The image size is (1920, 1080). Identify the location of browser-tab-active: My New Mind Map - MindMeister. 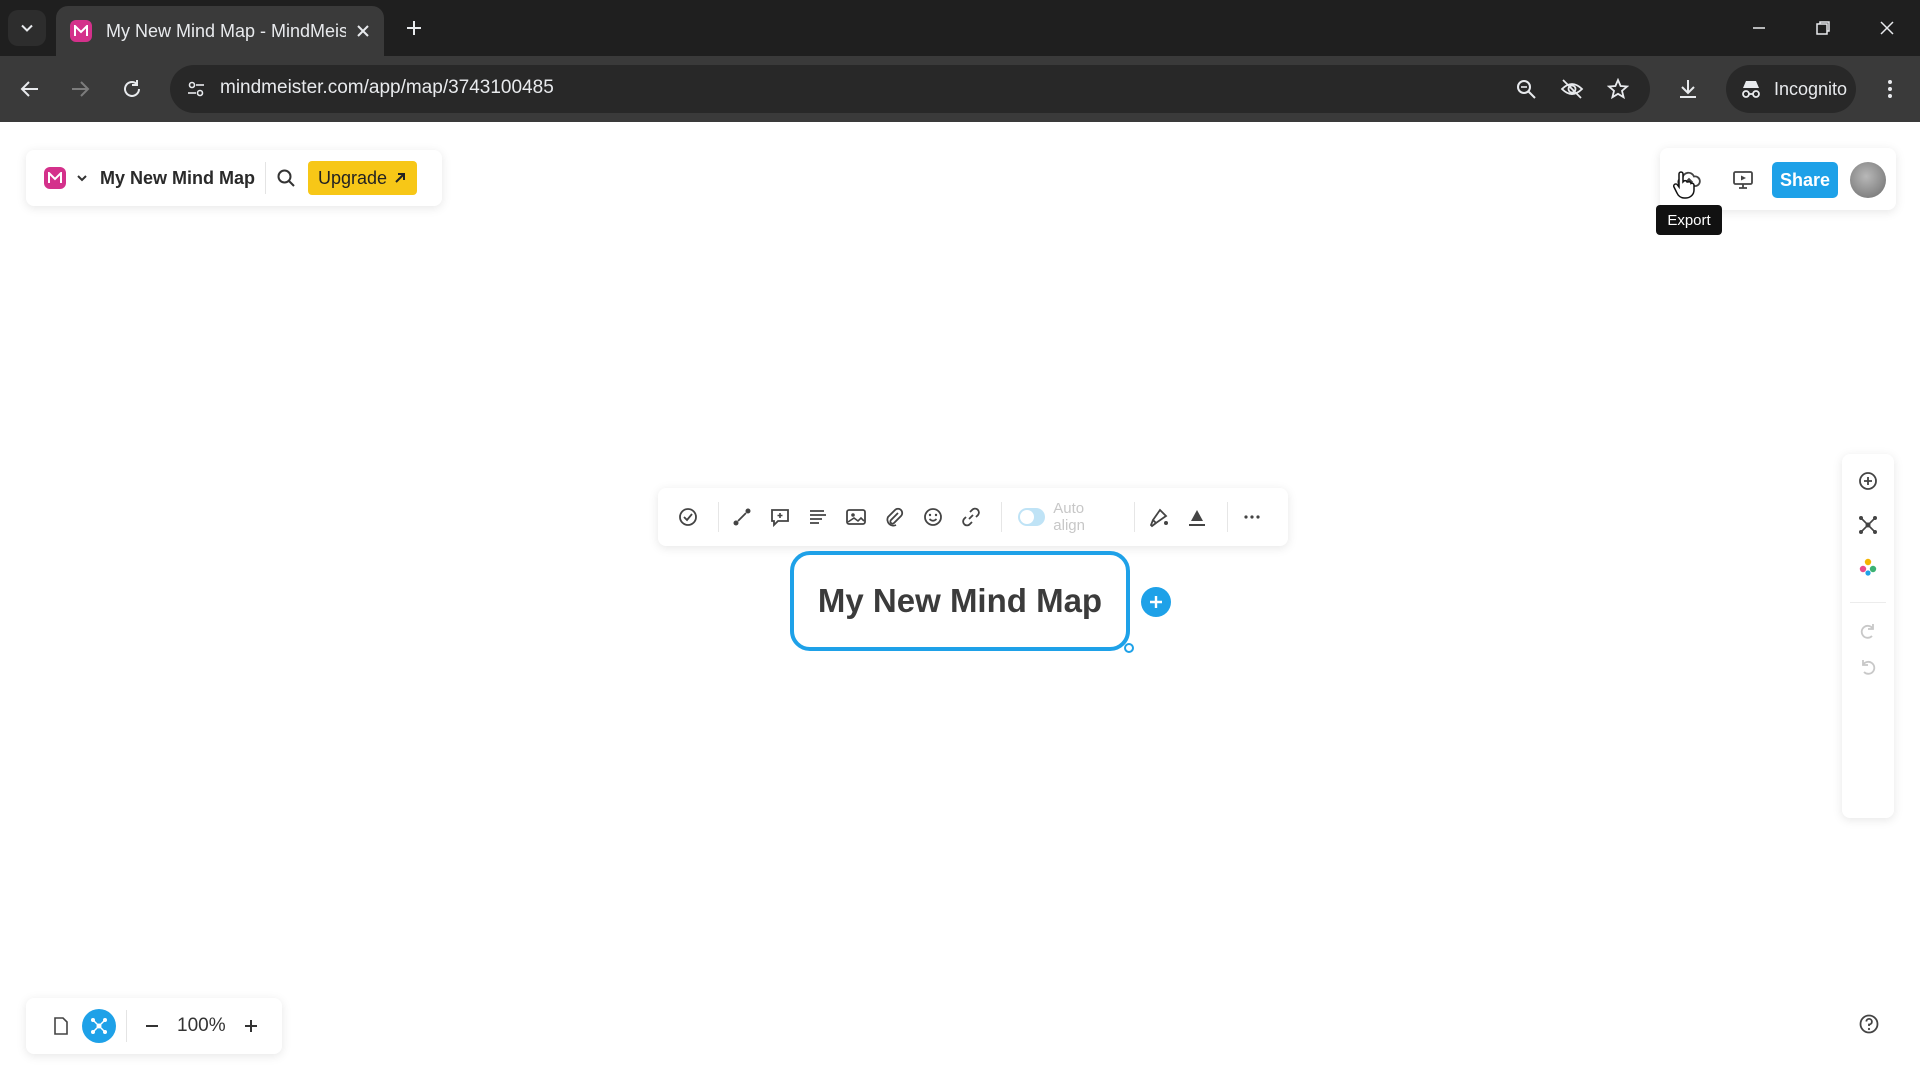
(220, 31).